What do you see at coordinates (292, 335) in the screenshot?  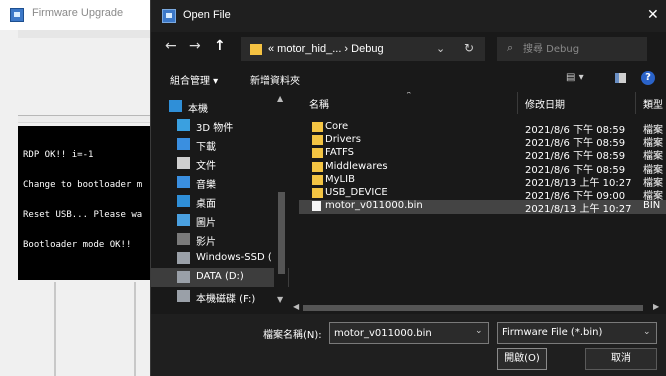 I see `filename-label: 檔案名稱(N):` at bounding box center [292, 335].